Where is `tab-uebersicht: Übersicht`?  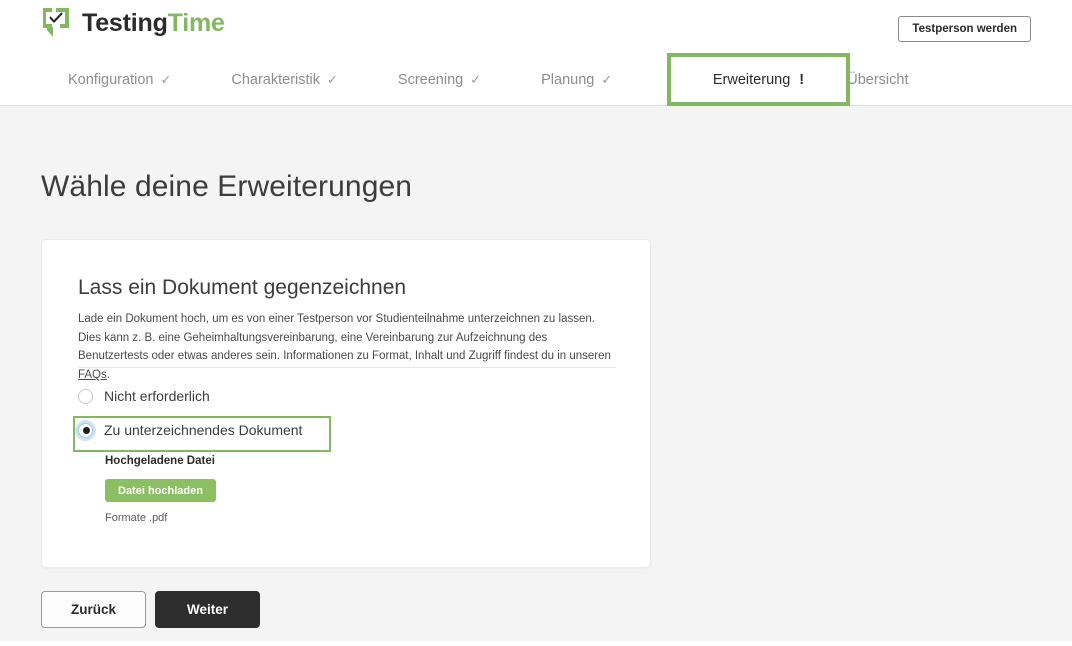
tab-uebersicht: Übersicht is located at coordinates (877, 80).